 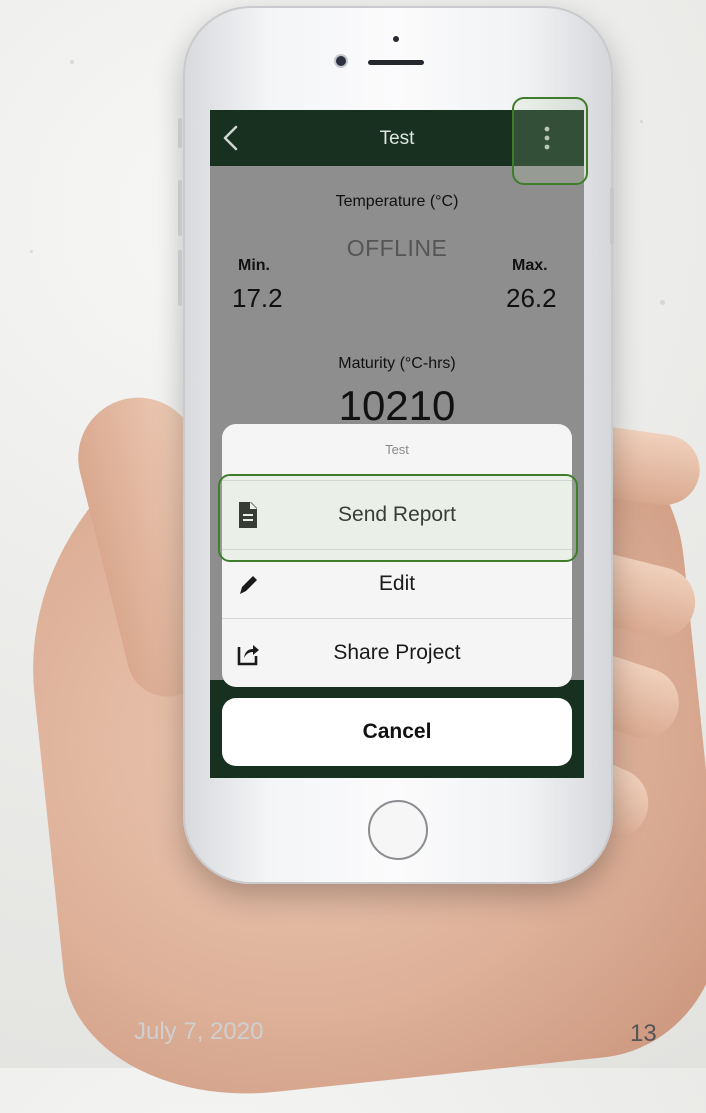 I want to click on proximity-sensor, so click(x=396, y=39).